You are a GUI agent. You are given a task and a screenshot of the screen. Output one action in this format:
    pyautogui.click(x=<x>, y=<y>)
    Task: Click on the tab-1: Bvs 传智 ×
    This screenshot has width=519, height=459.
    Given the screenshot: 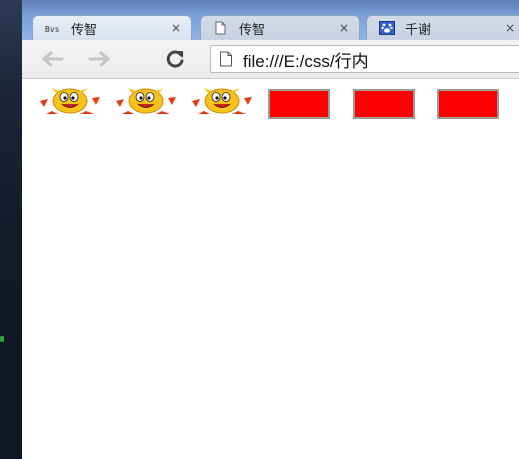 What is the action you would take?
    pyautogui.click(x=112, y=27)
    